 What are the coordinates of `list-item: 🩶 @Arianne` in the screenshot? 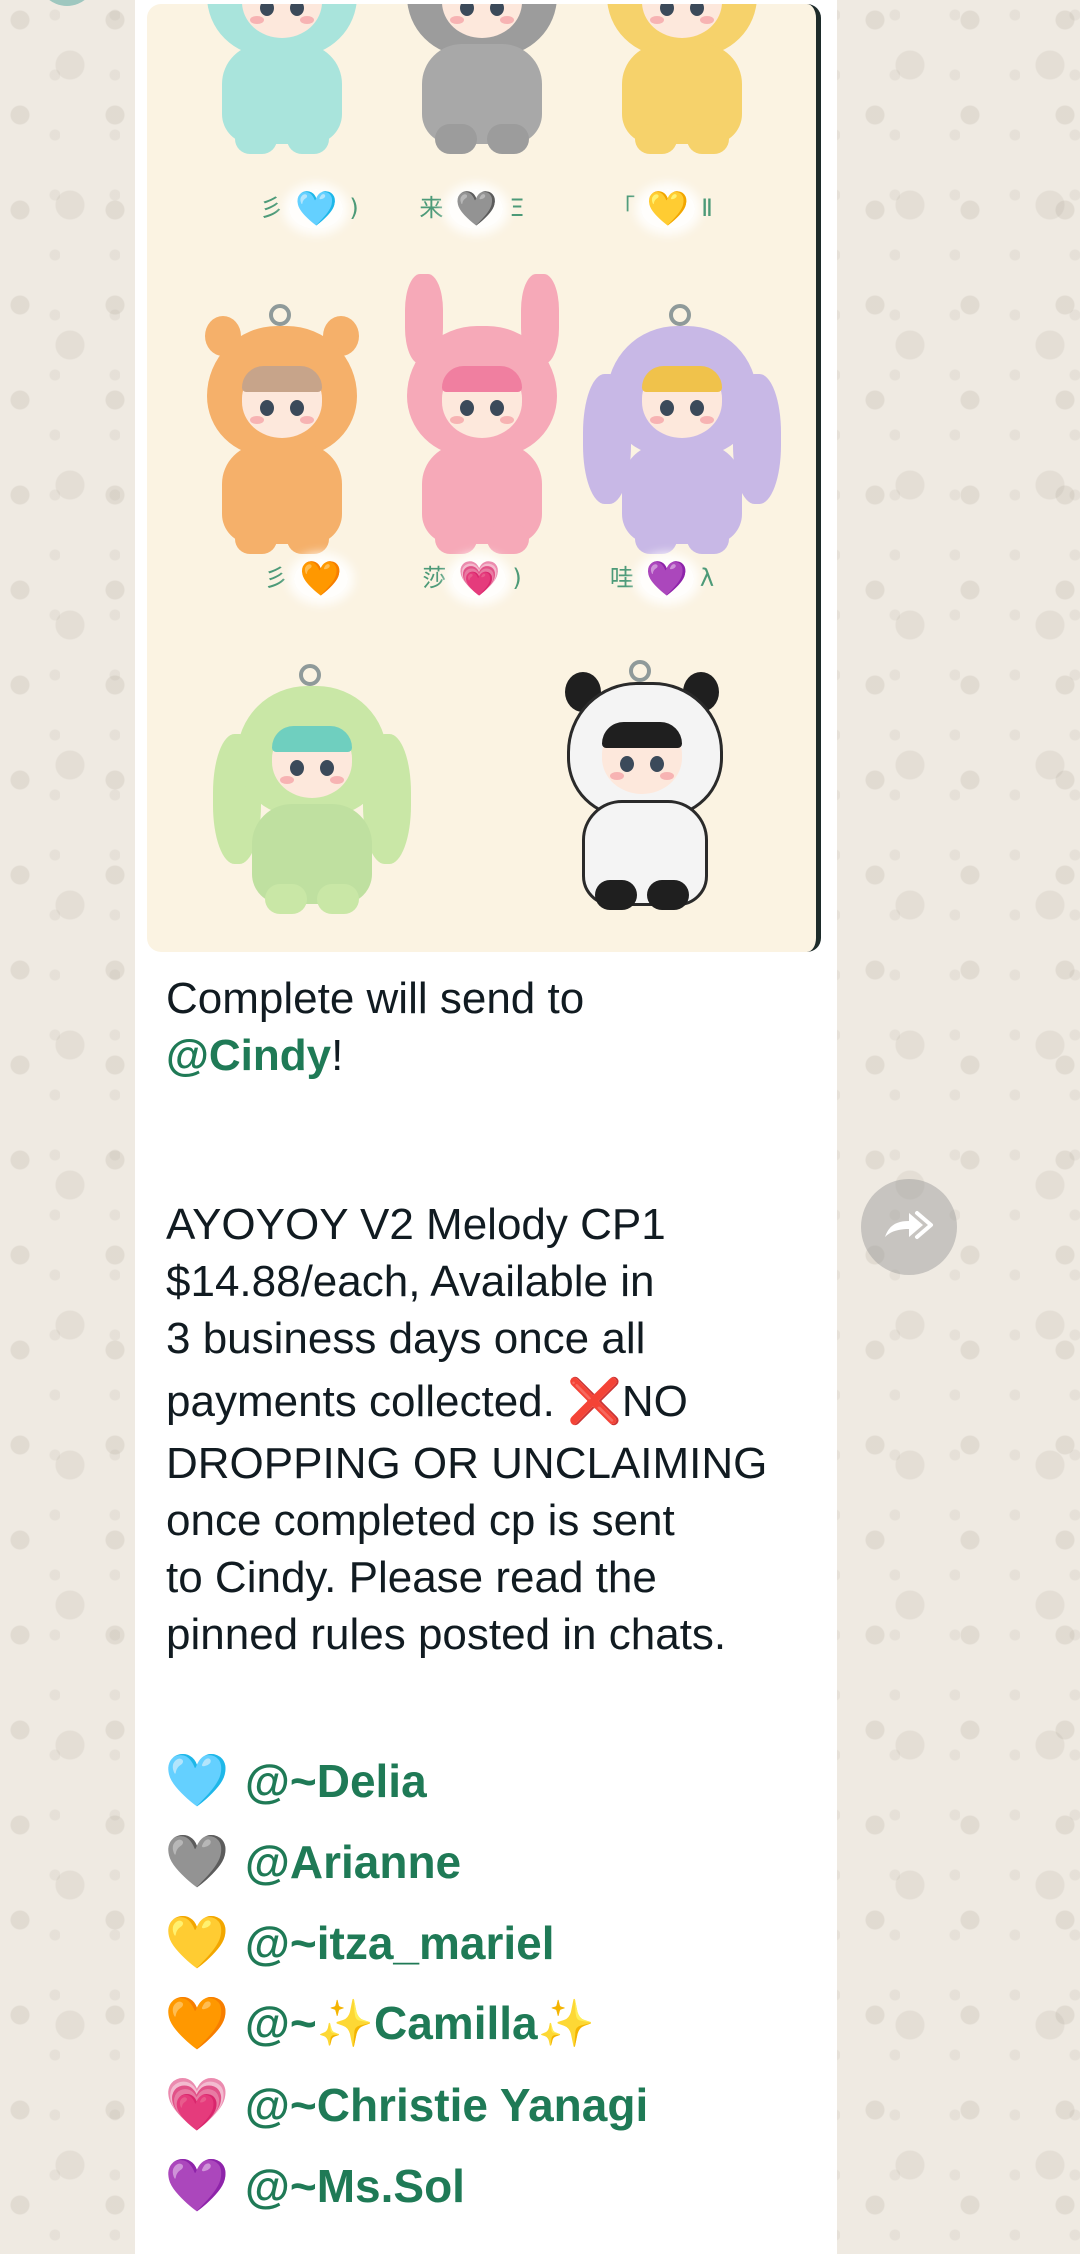 It's located at (488, 1861).